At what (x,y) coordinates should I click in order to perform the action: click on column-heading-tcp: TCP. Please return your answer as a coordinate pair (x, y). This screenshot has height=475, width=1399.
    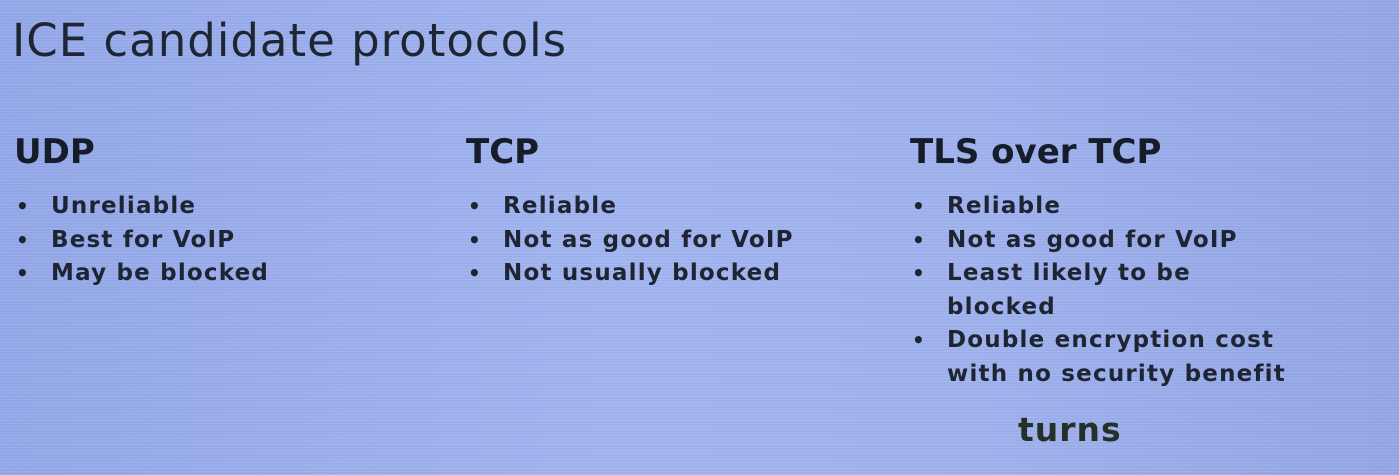
    Looking at the image, I should click on (503, 152).